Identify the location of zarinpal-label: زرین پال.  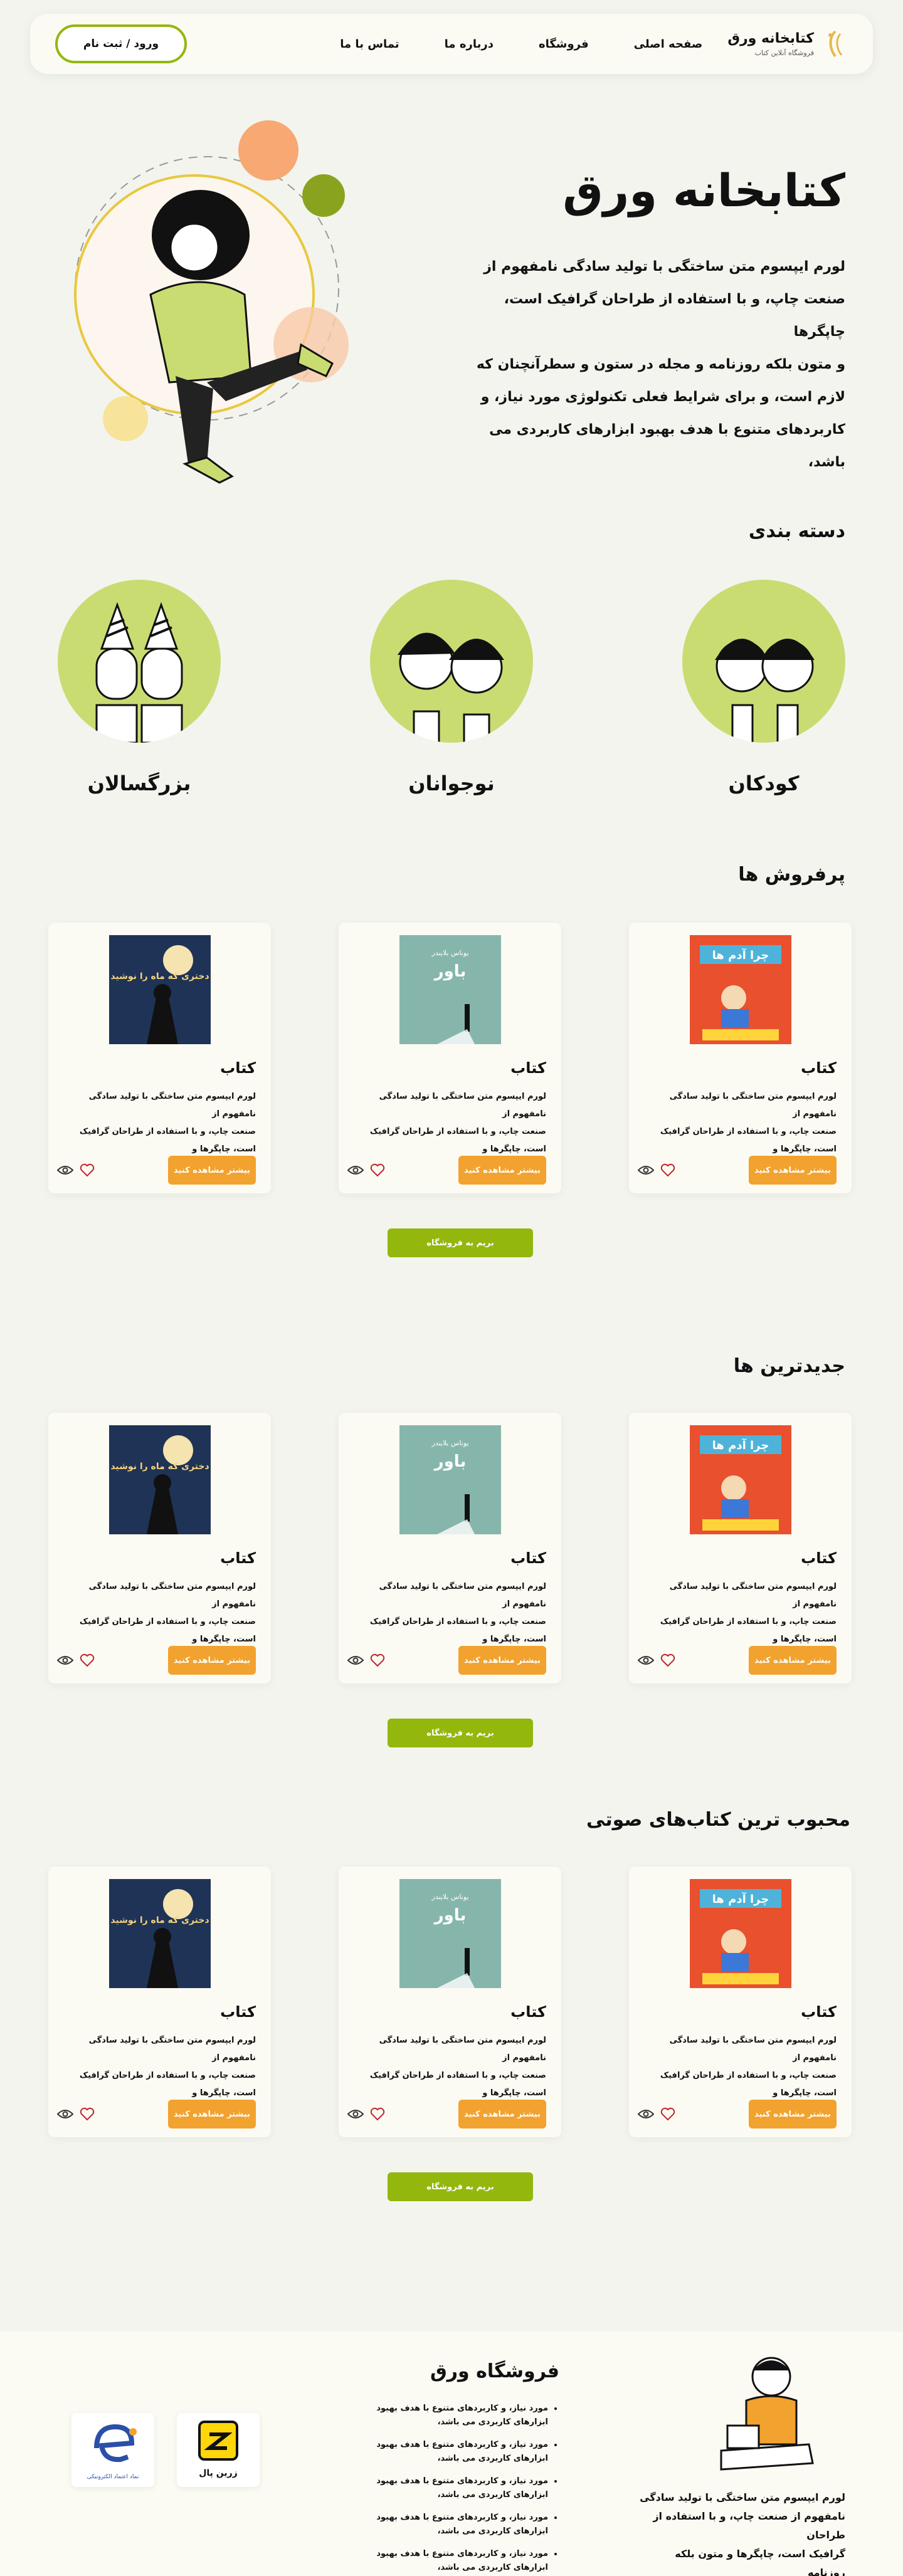
(218, 2473).